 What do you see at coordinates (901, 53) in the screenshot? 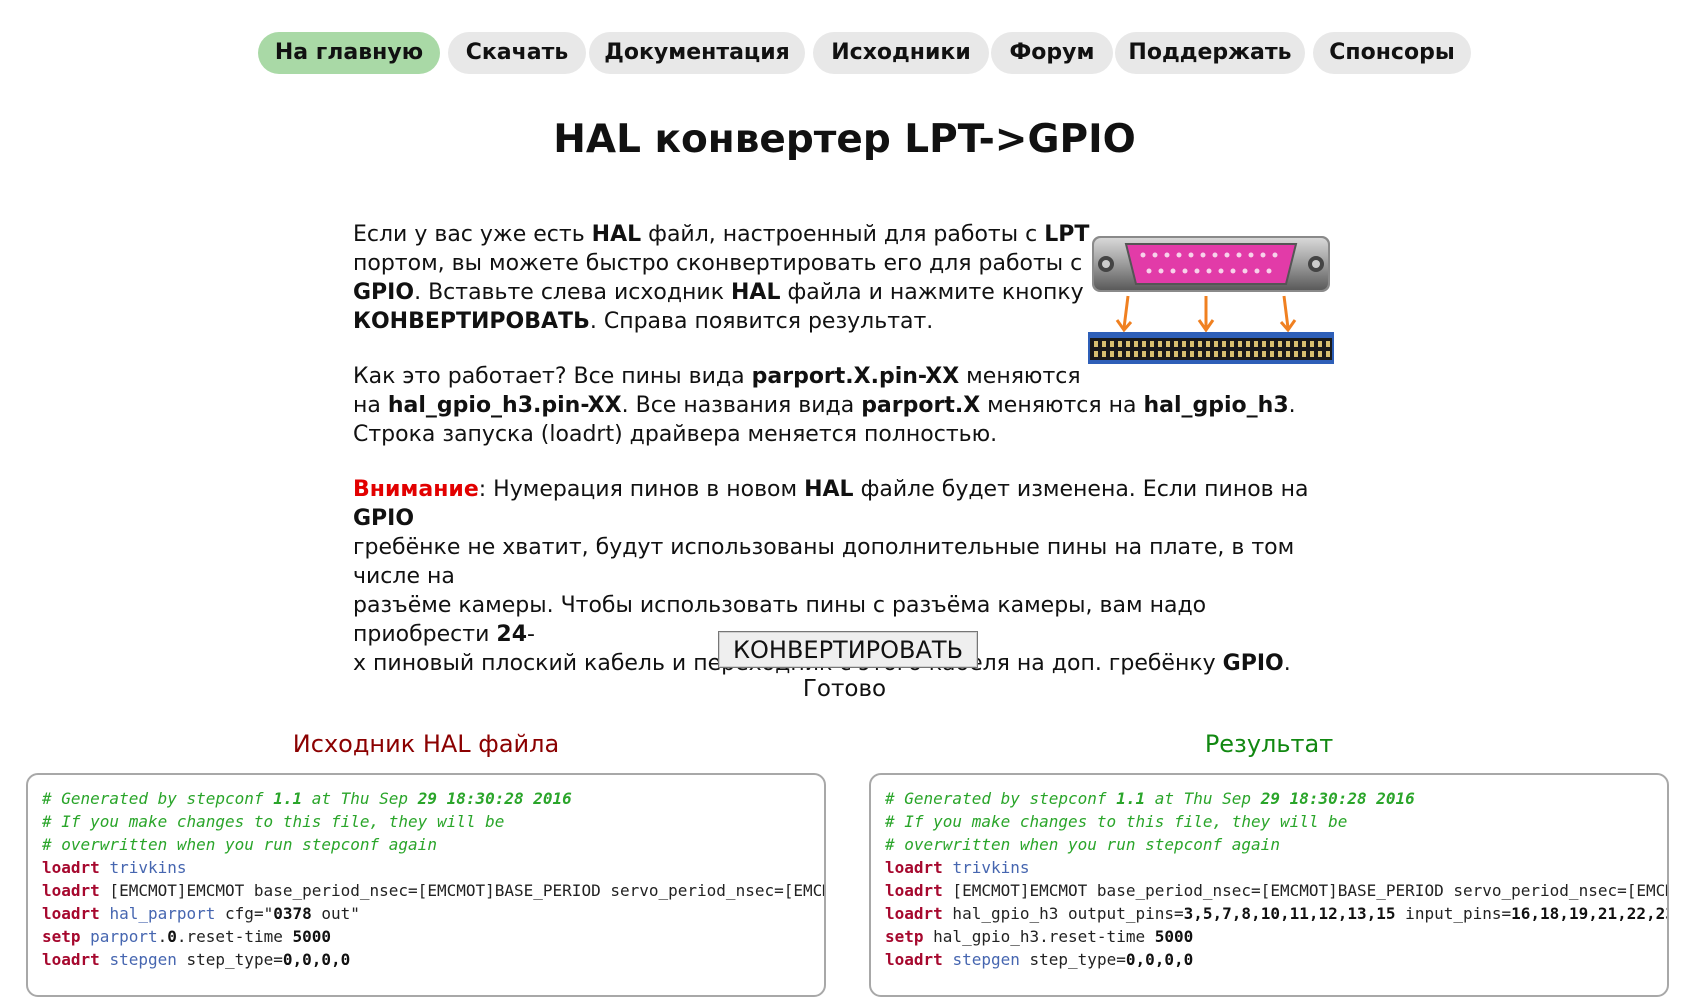
I see `nav-sources: Исходники` at bounding box center [901, 53].